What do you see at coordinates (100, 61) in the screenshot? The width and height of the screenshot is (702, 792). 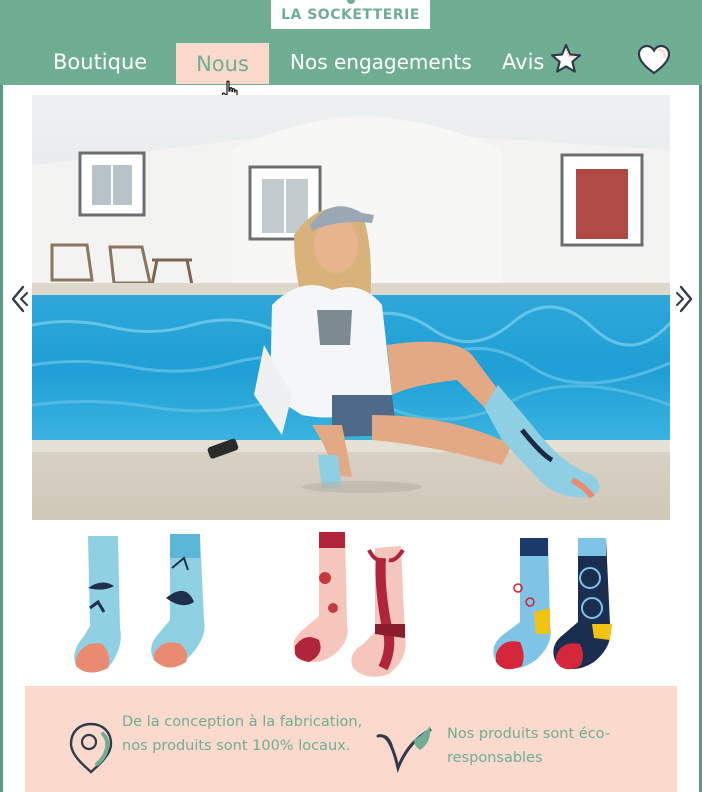 I see `nav-item-boutique: Boutique` at bounding box center [100, 61].